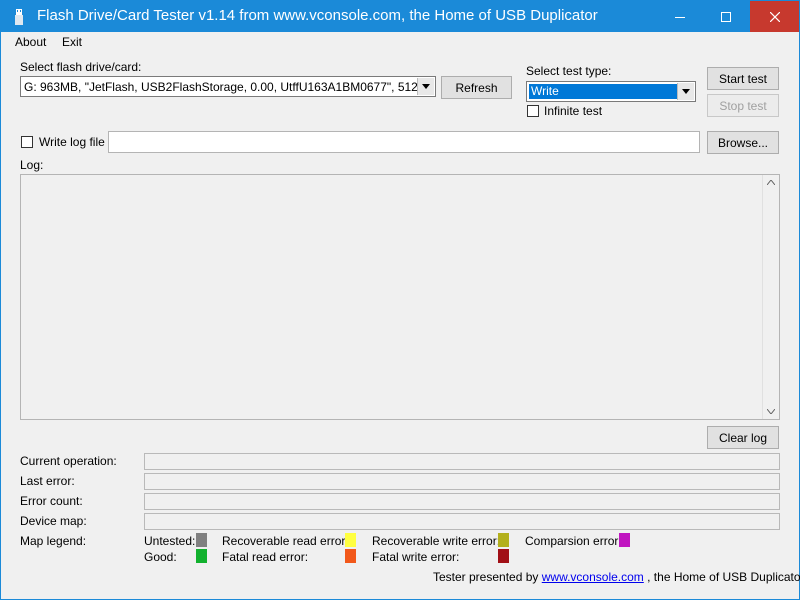  Describe the element at coordinates (533, 111) in the screenshot. I see `infinite-test-checkbox` at that location.